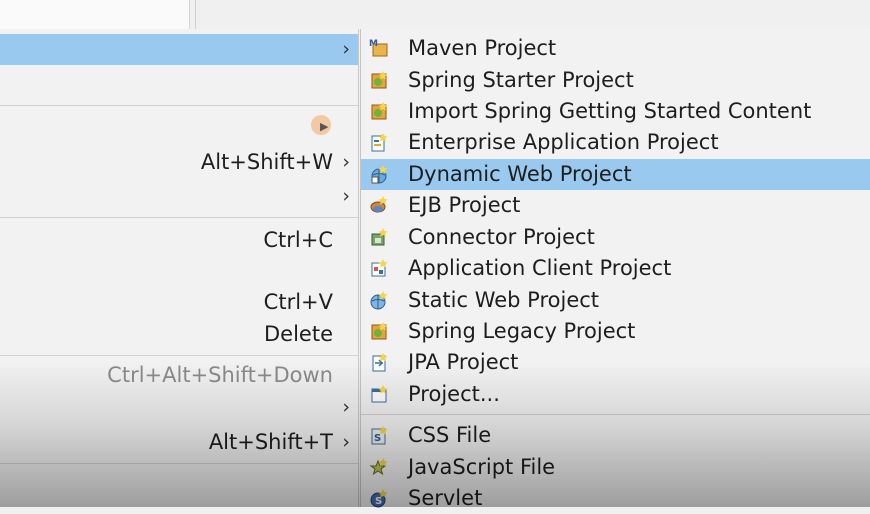  Describe the element at coordinates (464, 205) in the screenshot. I see `submenu-item-label: EJB Project` at that location.